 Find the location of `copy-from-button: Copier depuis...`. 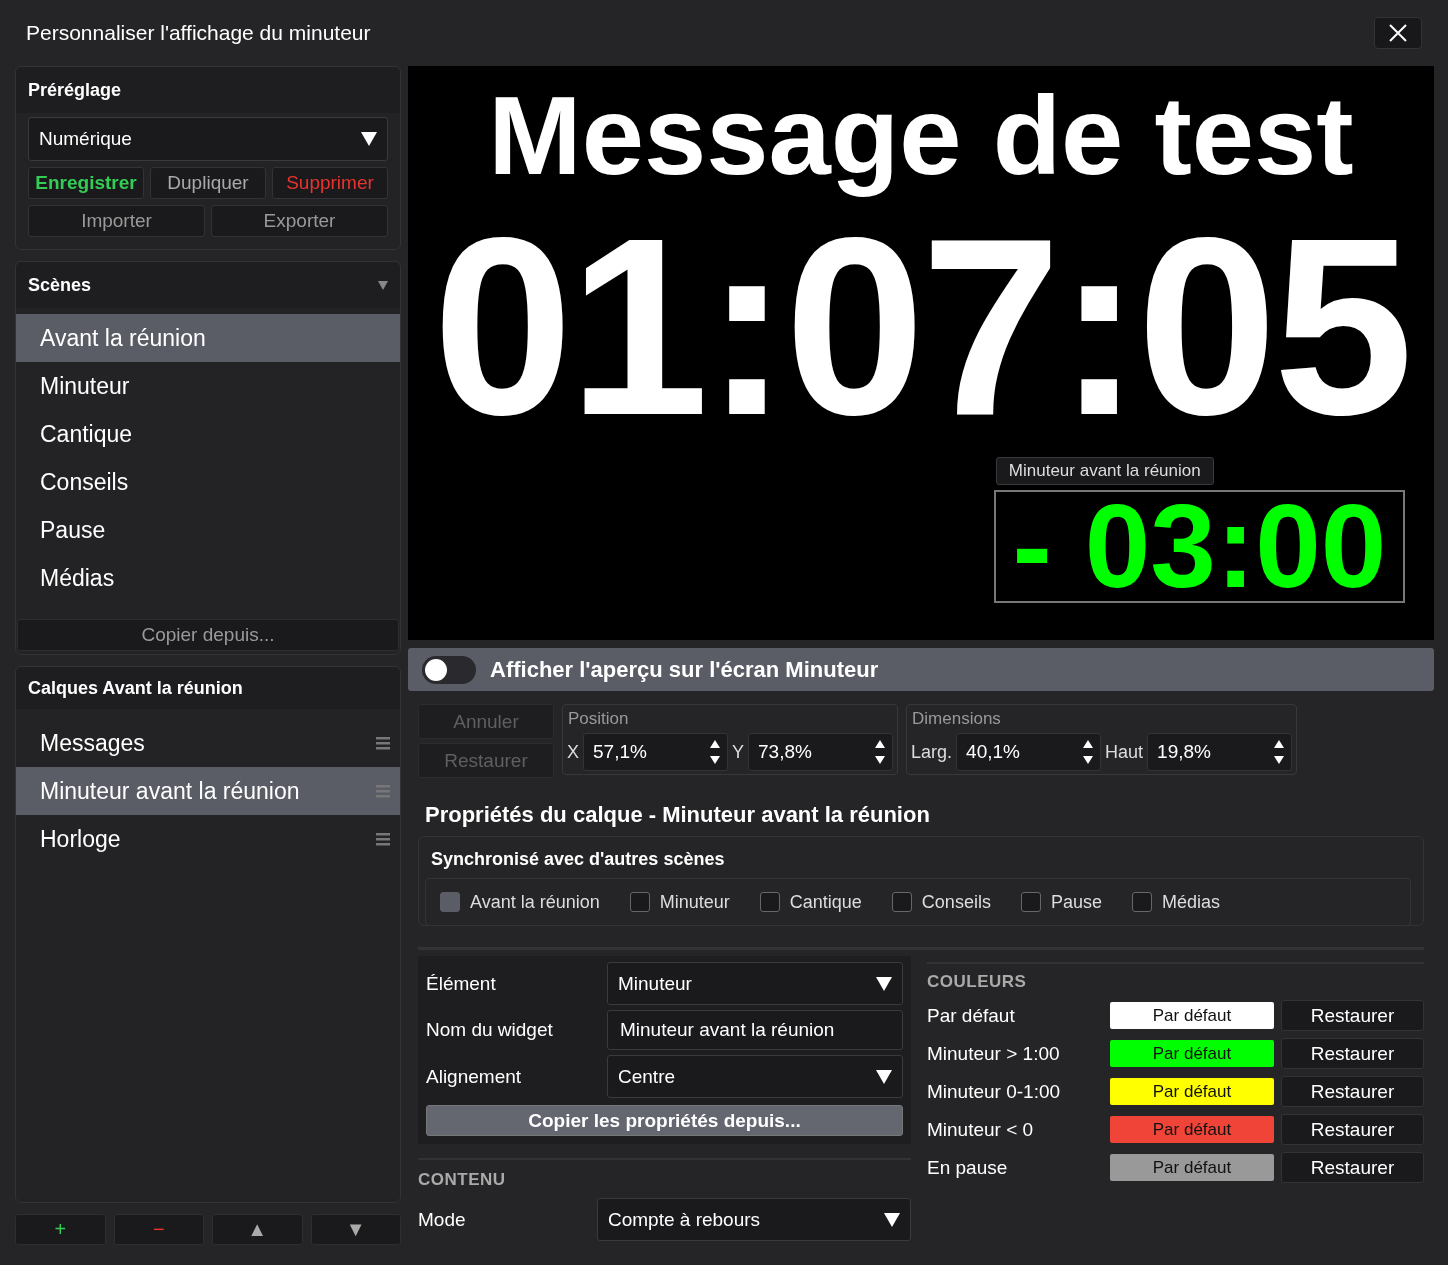

copy-from-button: Copier depuis... is located at coordinates (208, 635).